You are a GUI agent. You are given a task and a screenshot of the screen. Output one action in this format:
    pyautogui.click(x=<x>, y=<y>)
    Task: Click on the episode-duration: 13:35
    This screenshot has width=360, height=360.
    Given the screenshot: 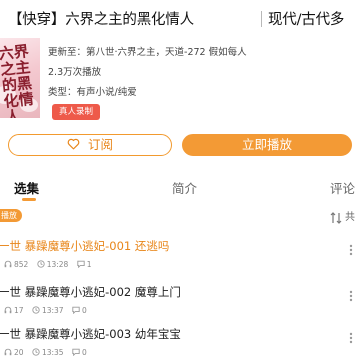 What is the action you would take?
    pyautogui.click(x=52, y=352)
    